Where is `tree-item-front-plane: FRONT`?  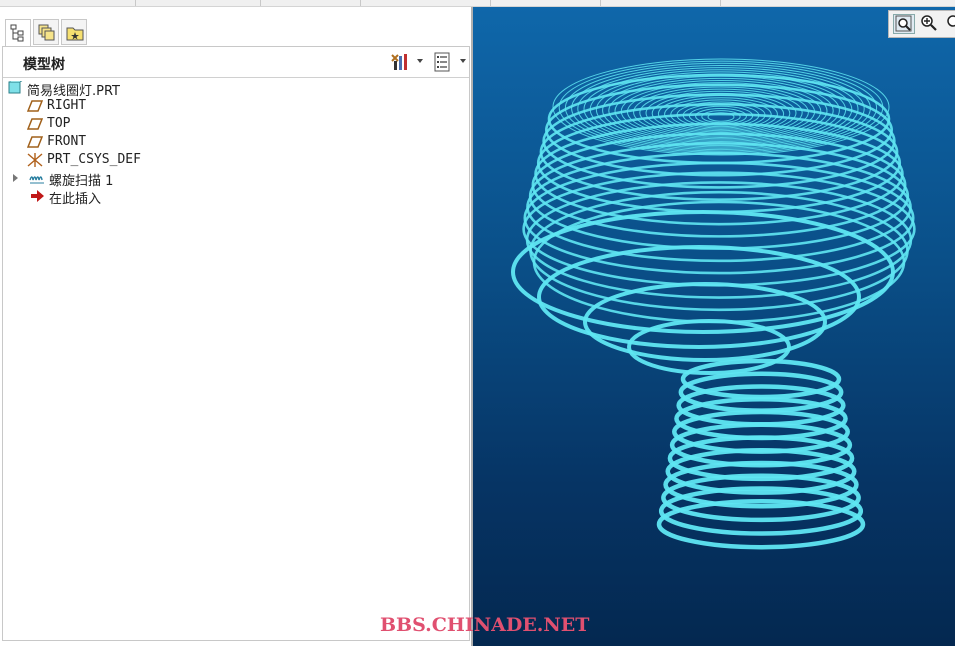
tree-item-front-plane: FRONT is located at coordinates (236, 142).